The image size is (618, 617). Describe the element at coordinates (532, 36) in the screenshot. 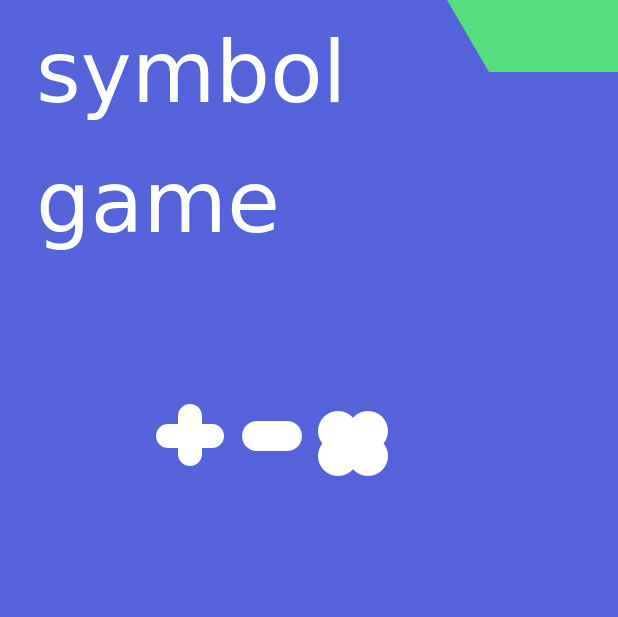

I see `corner-accent-shape` at that location.